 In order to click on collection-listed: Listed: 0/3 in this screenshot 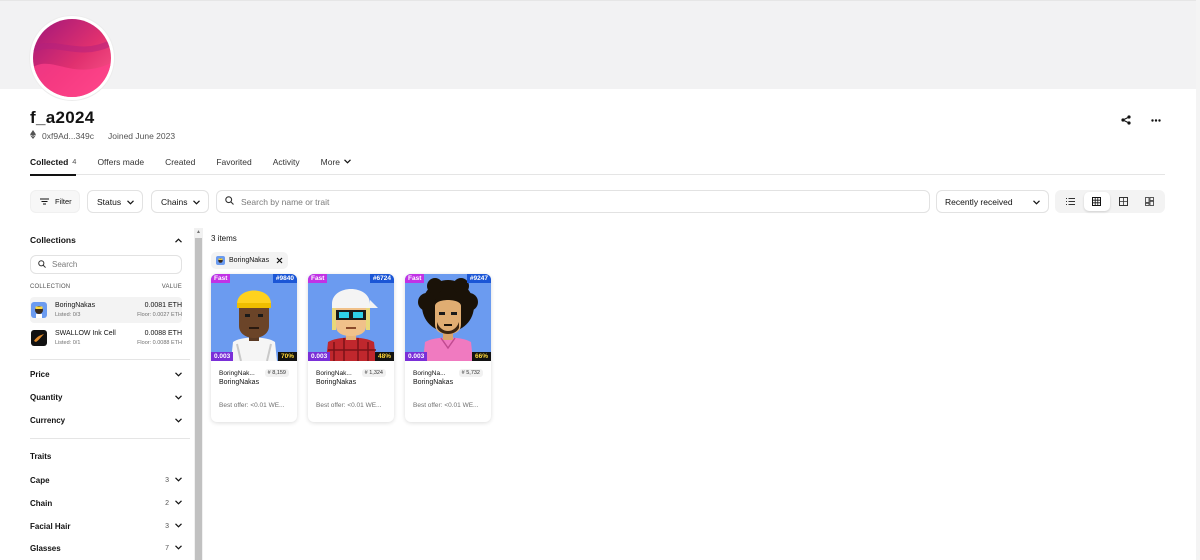, I will do `click(68, 315)`.